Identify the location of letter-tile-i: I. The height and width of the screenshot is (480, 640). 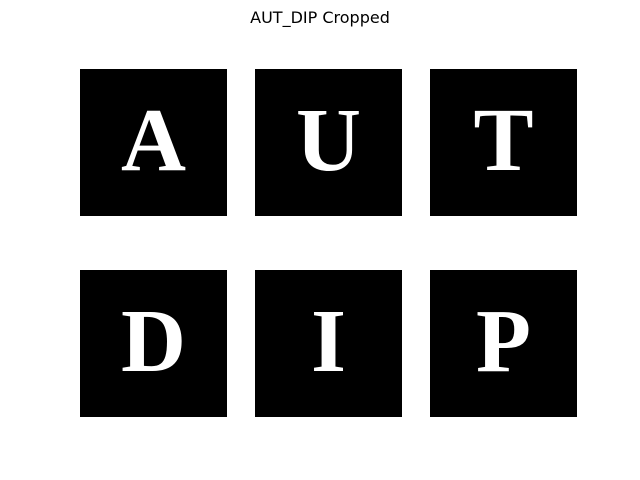
(328, 343).